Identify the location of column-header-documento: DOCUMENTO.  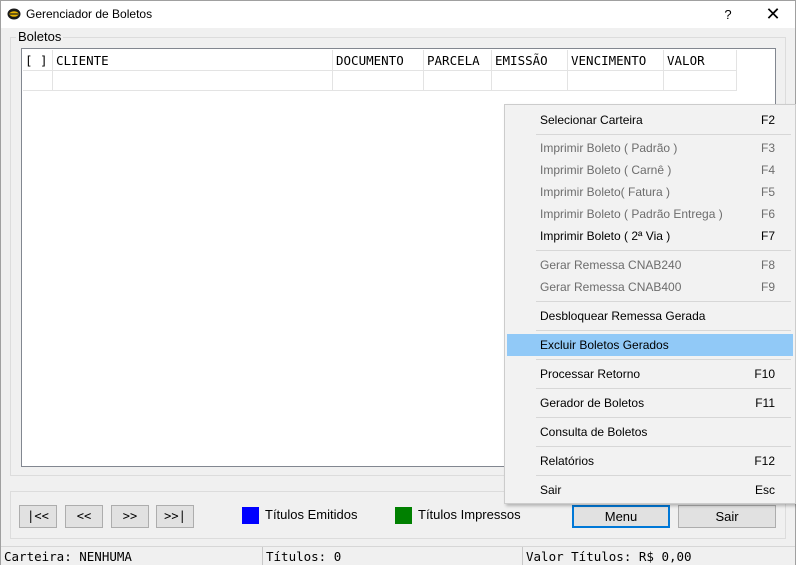
(378, 60).